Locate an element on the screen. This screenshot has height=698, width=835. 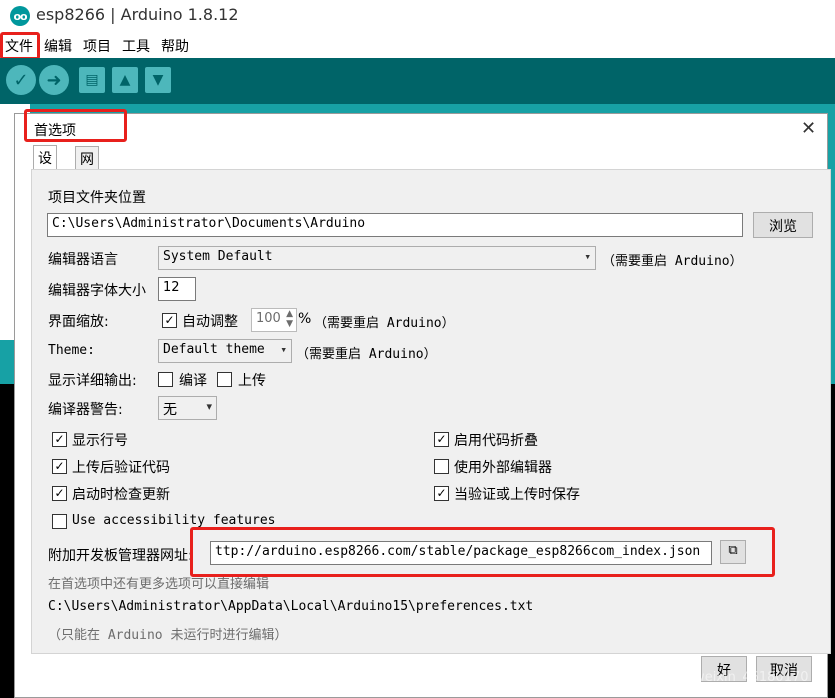
stepper-icon: ▲ ▼ is located at coordinates (289, 319).